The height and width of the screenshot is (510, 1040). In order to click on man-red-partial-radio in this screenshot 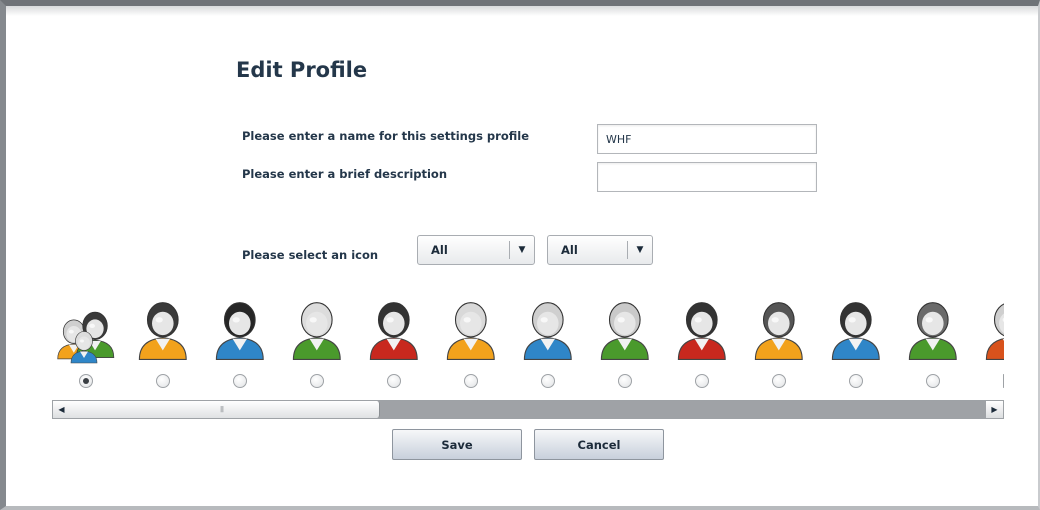, I will do `click(1003, 381)`.